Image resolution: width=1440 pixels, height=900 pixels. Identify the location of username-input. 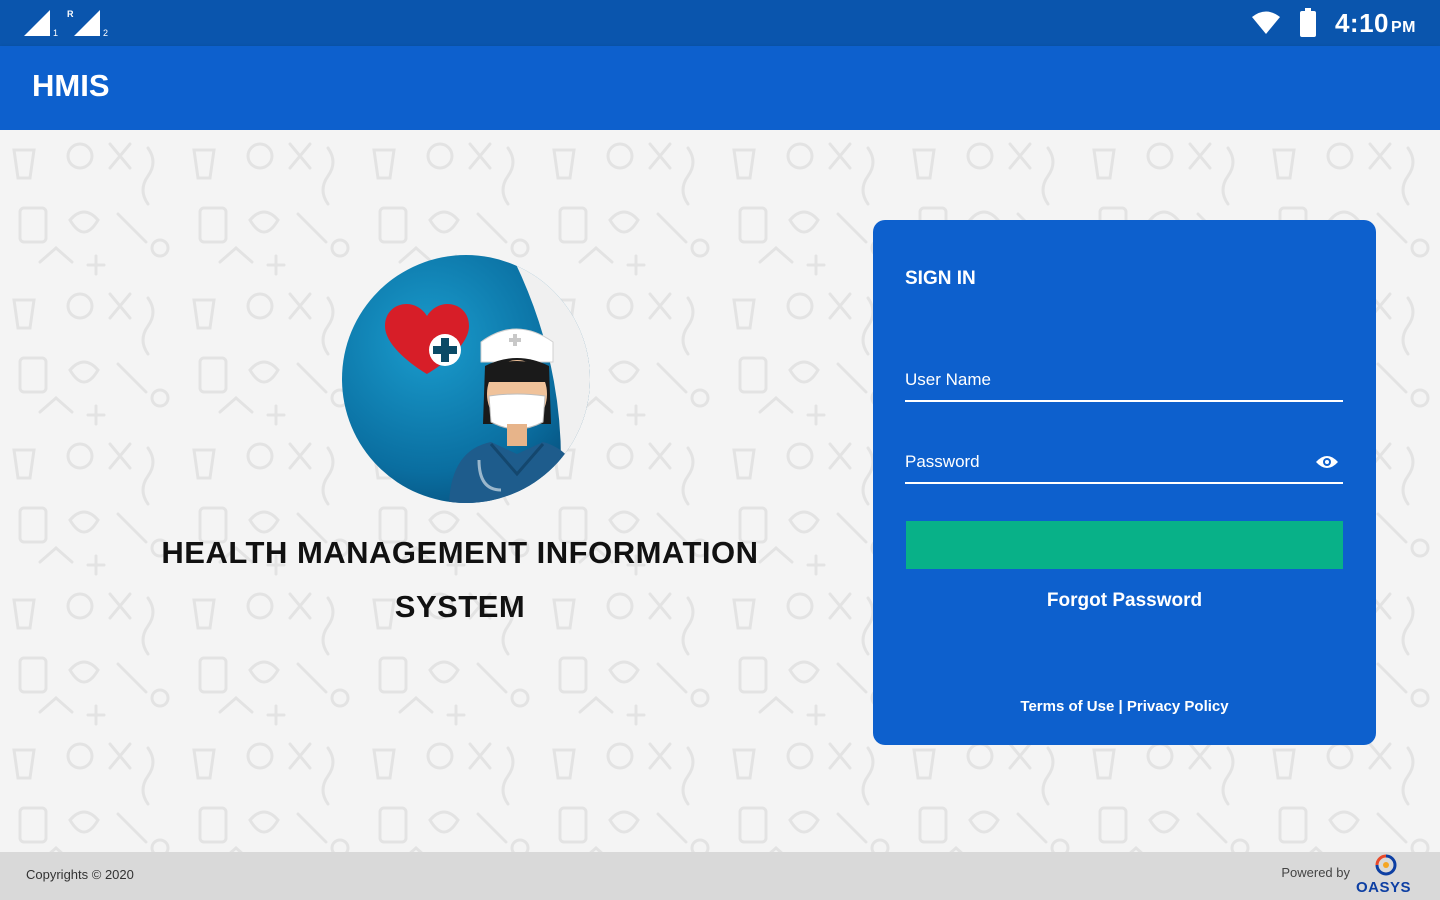
(1124, 379).